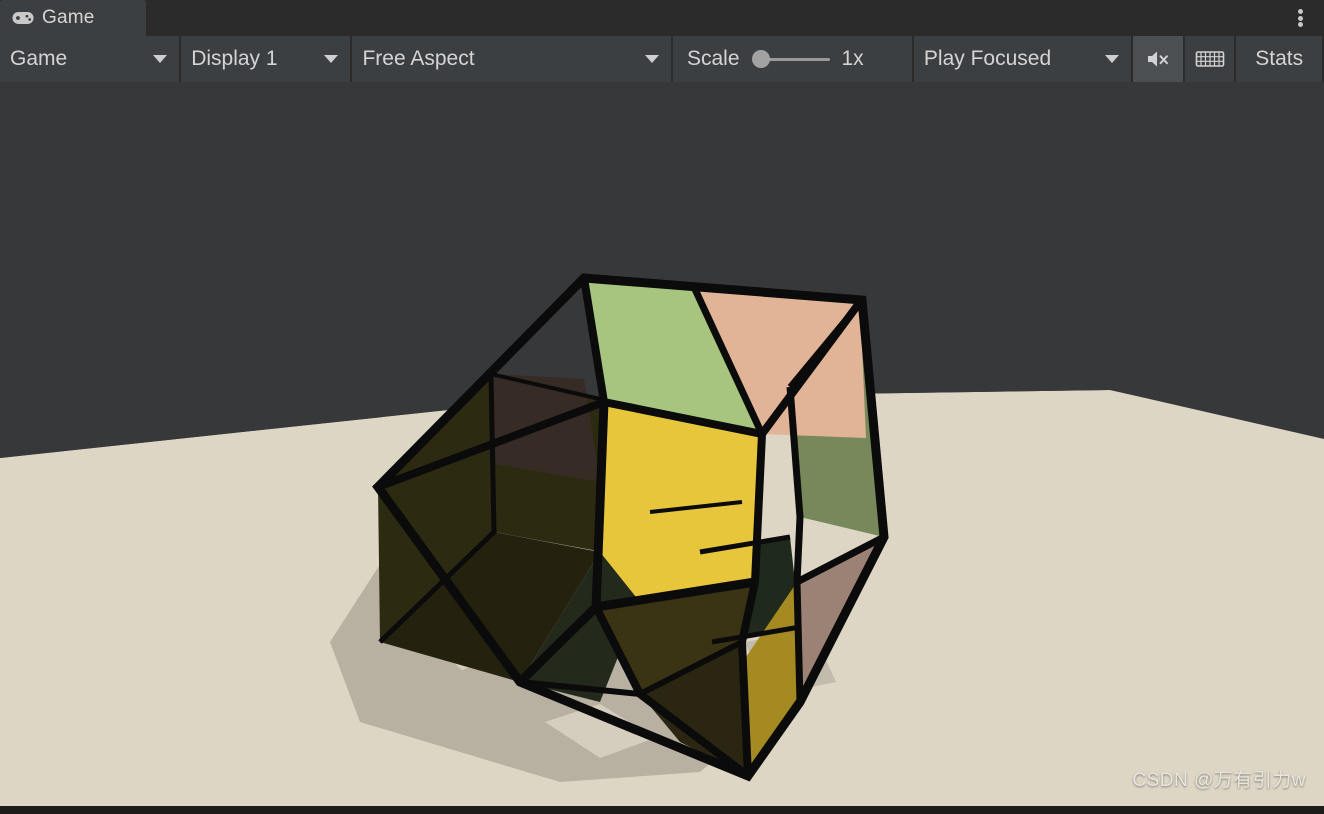 This screenshot has width=1324, height=814. I want to click on tab-game: Game, so click(73, 18).